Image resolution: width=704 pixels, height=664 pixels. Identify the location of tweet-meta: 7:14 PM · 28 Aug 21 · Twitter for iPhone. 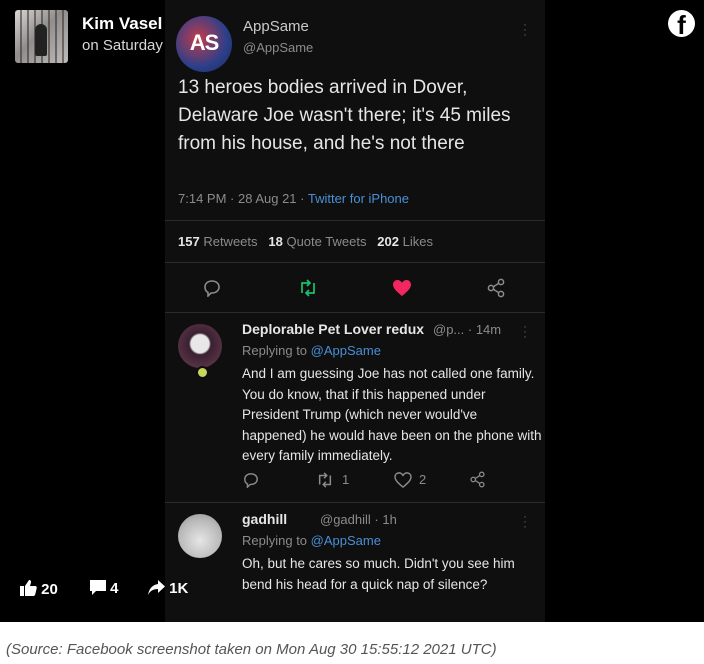
(293, 198).